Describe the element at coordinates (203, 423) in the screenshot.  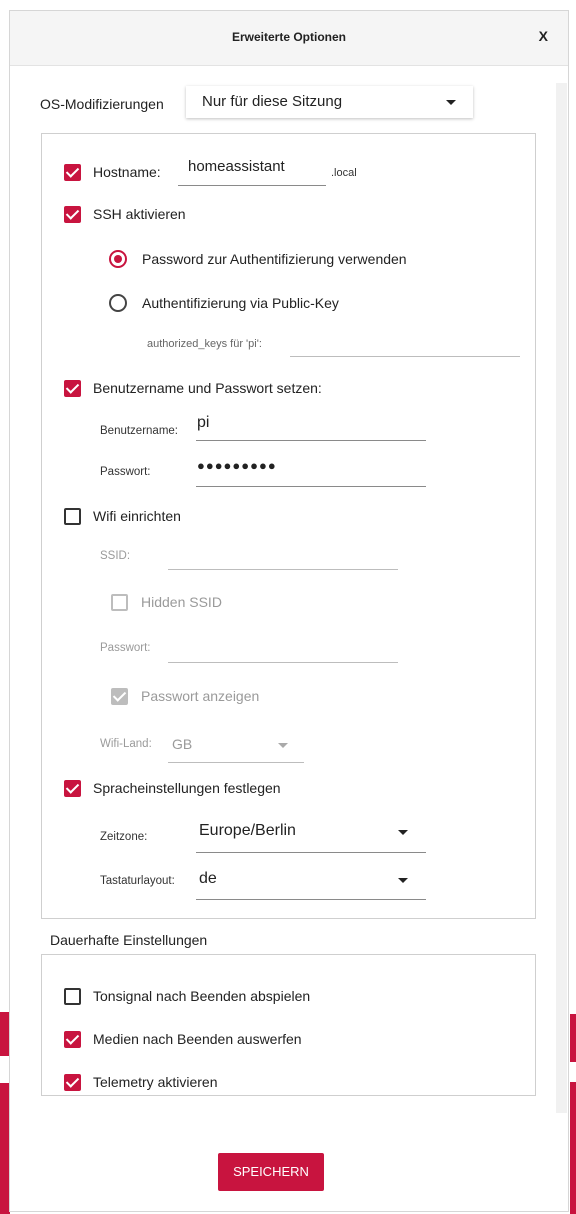
I see `username-input: pi` at that location.